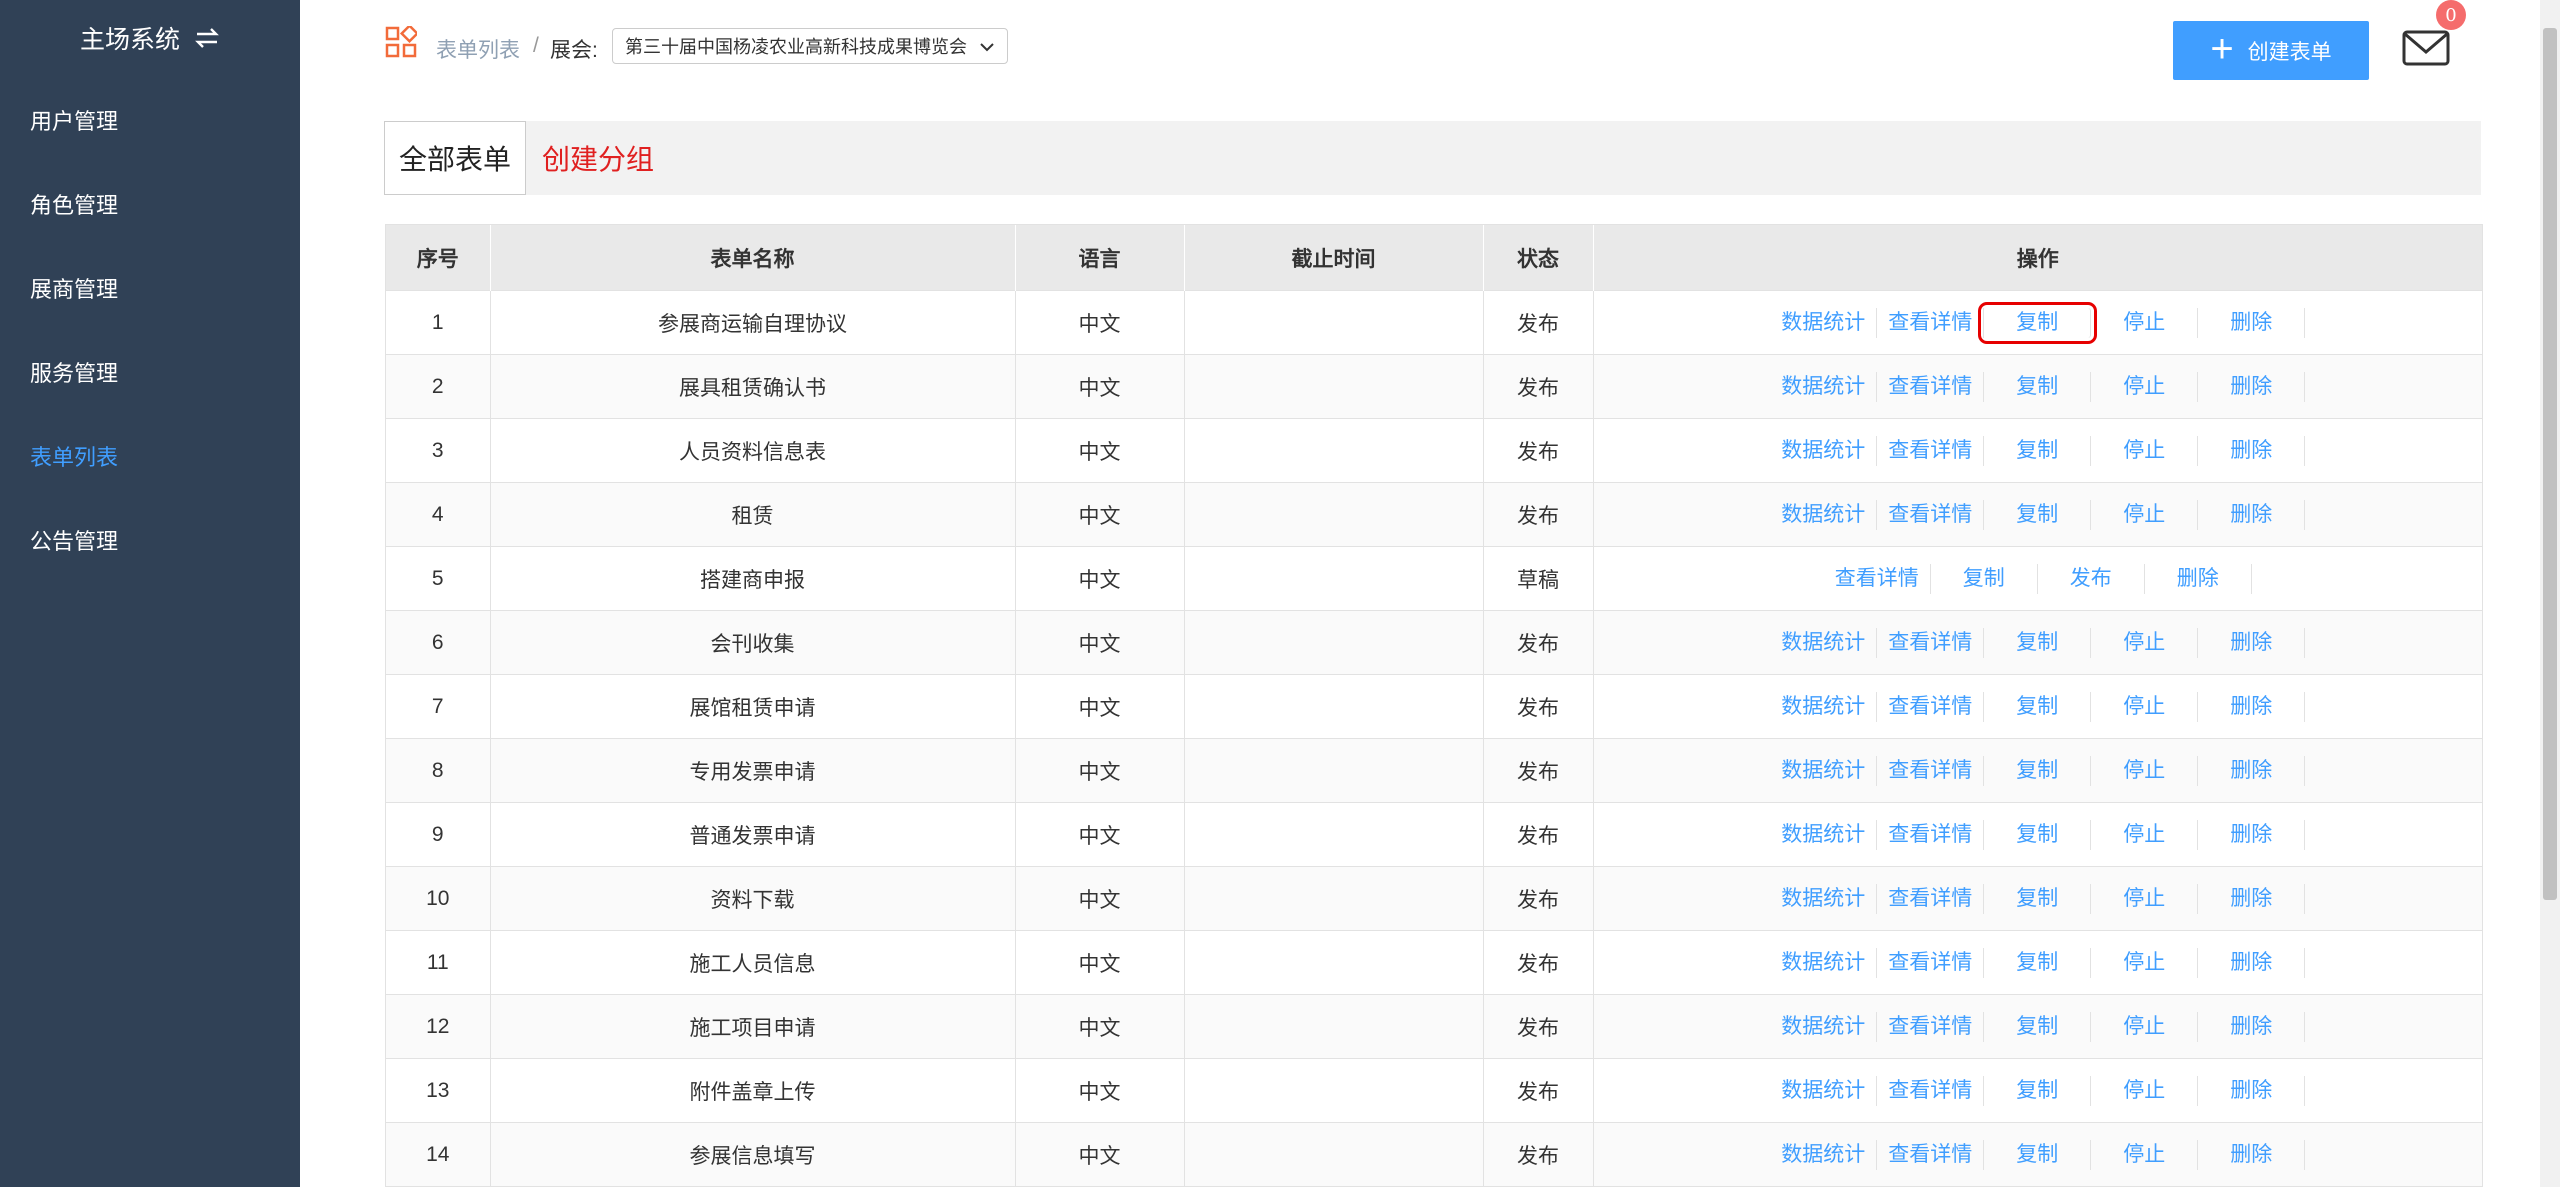 Image resolution: width=2560 pixels, height=1187 pixels. What do you see at coordinates (150, 372) in the screenshot?
I see `sidebar-item-services: 服务管理` at bounding box center [150, 372].